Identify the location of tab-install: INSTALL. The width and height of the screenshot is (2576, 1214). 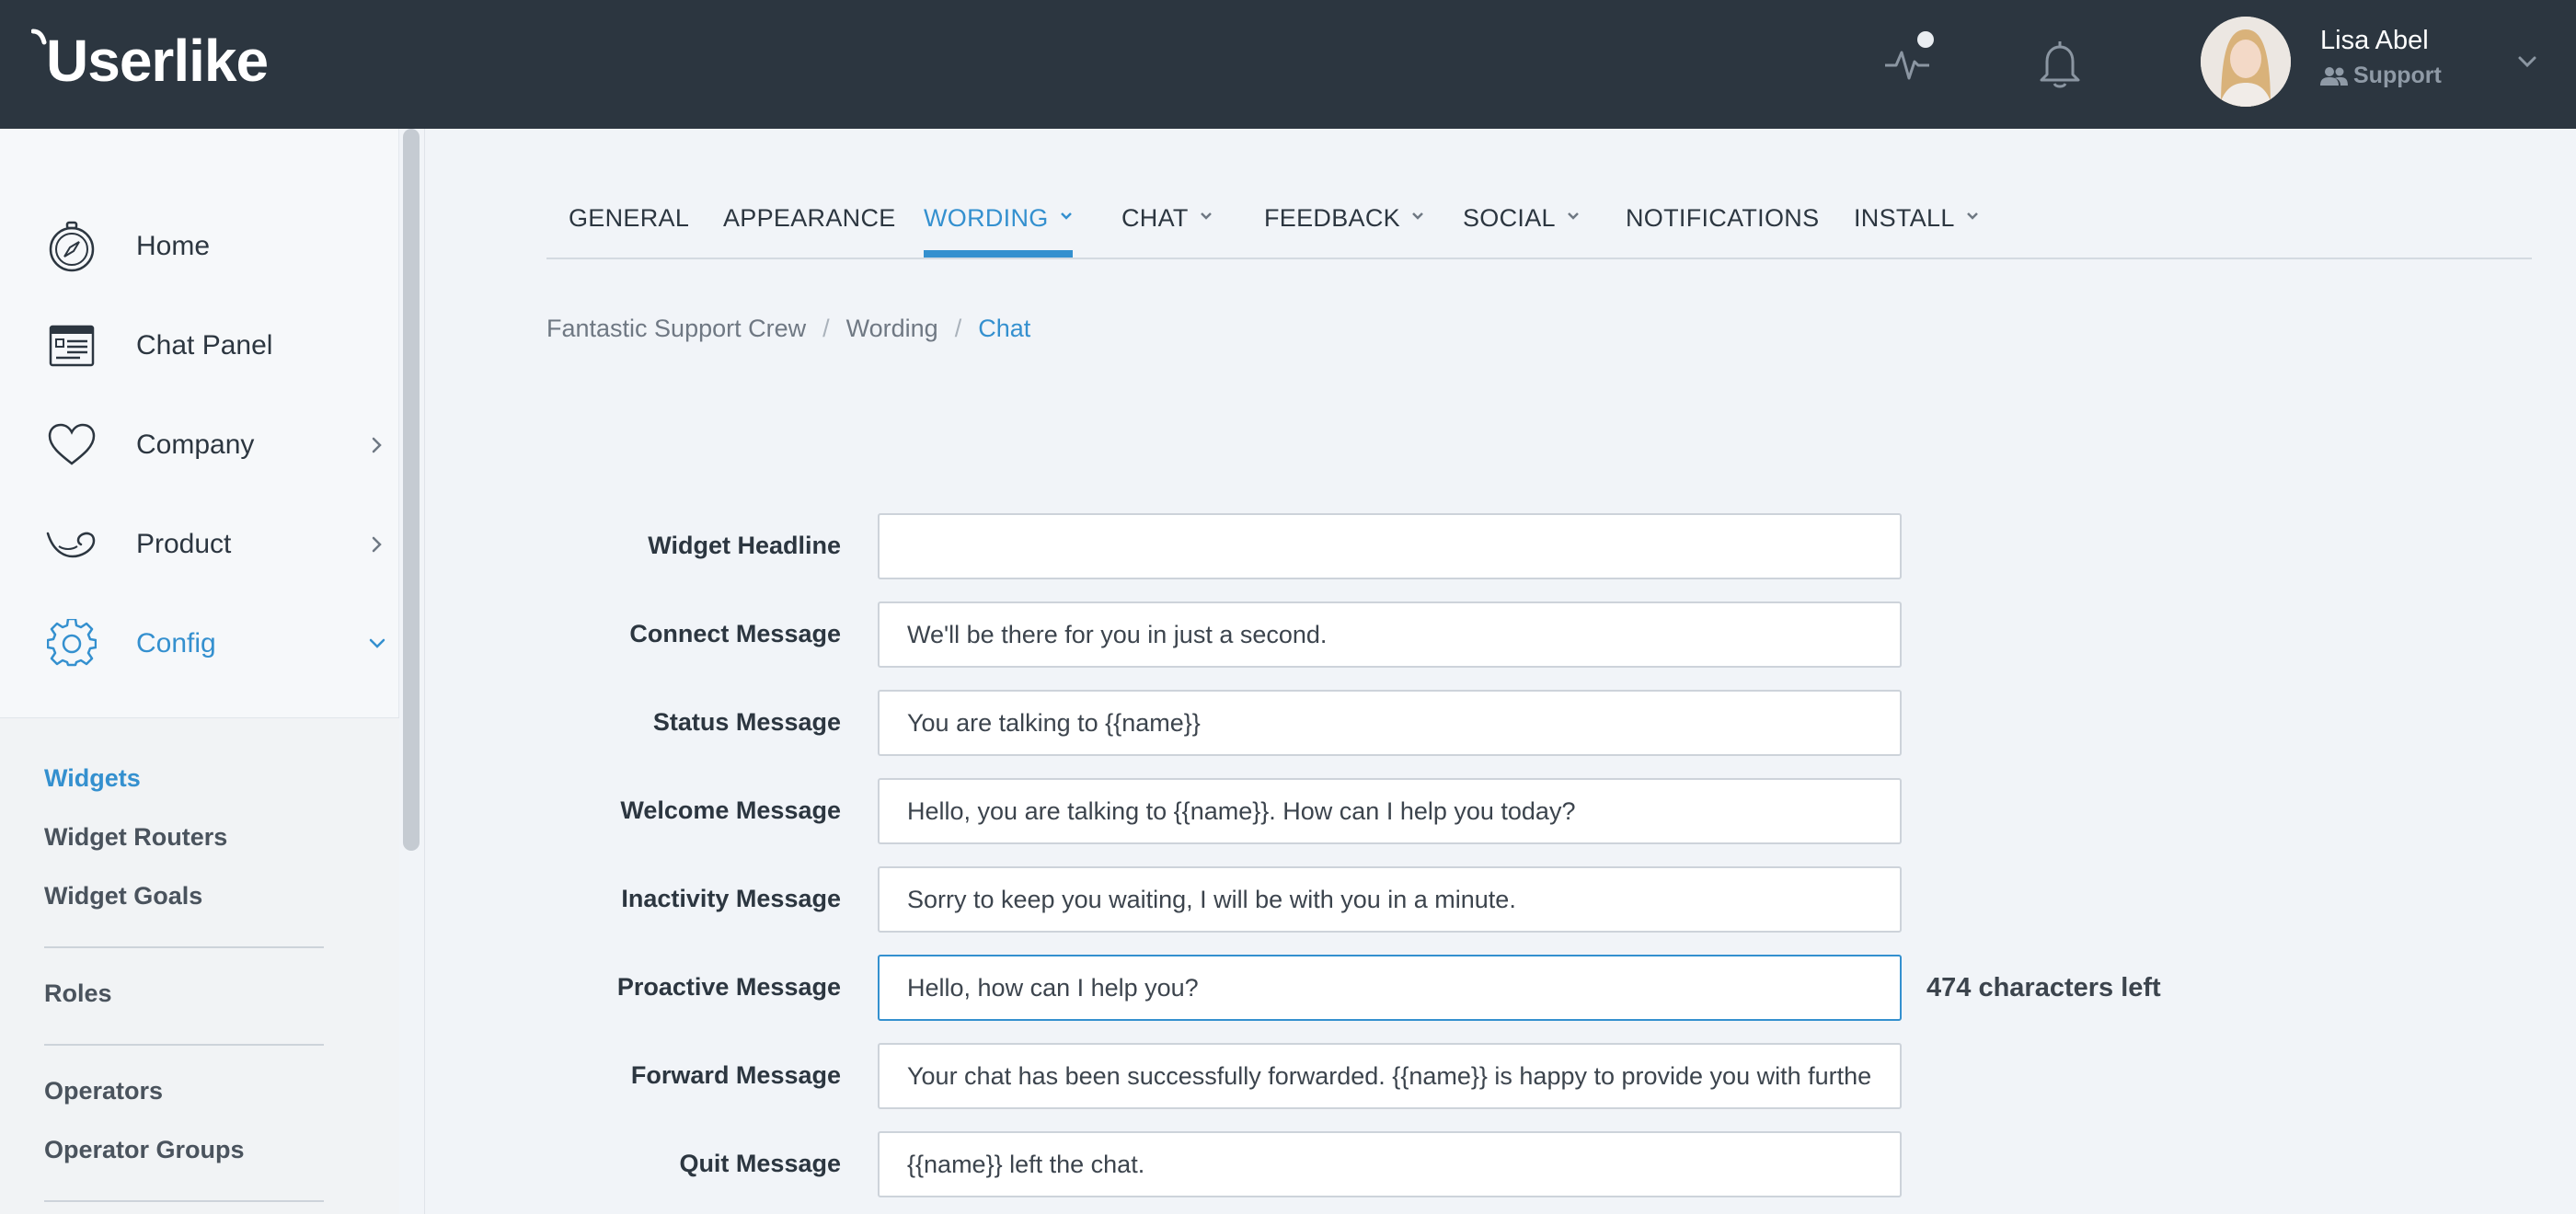
(1917, 231).